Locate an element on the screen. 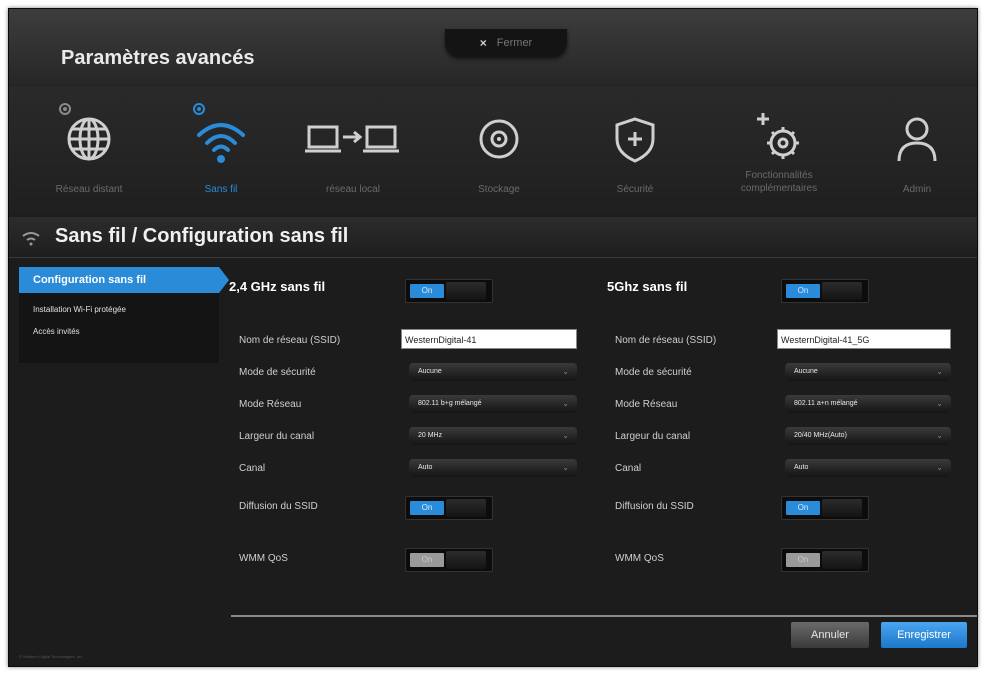 Image resolution: width=982 pixels, height=673 pixels. nav-label: Stockage is located at coordinates (499, 189).